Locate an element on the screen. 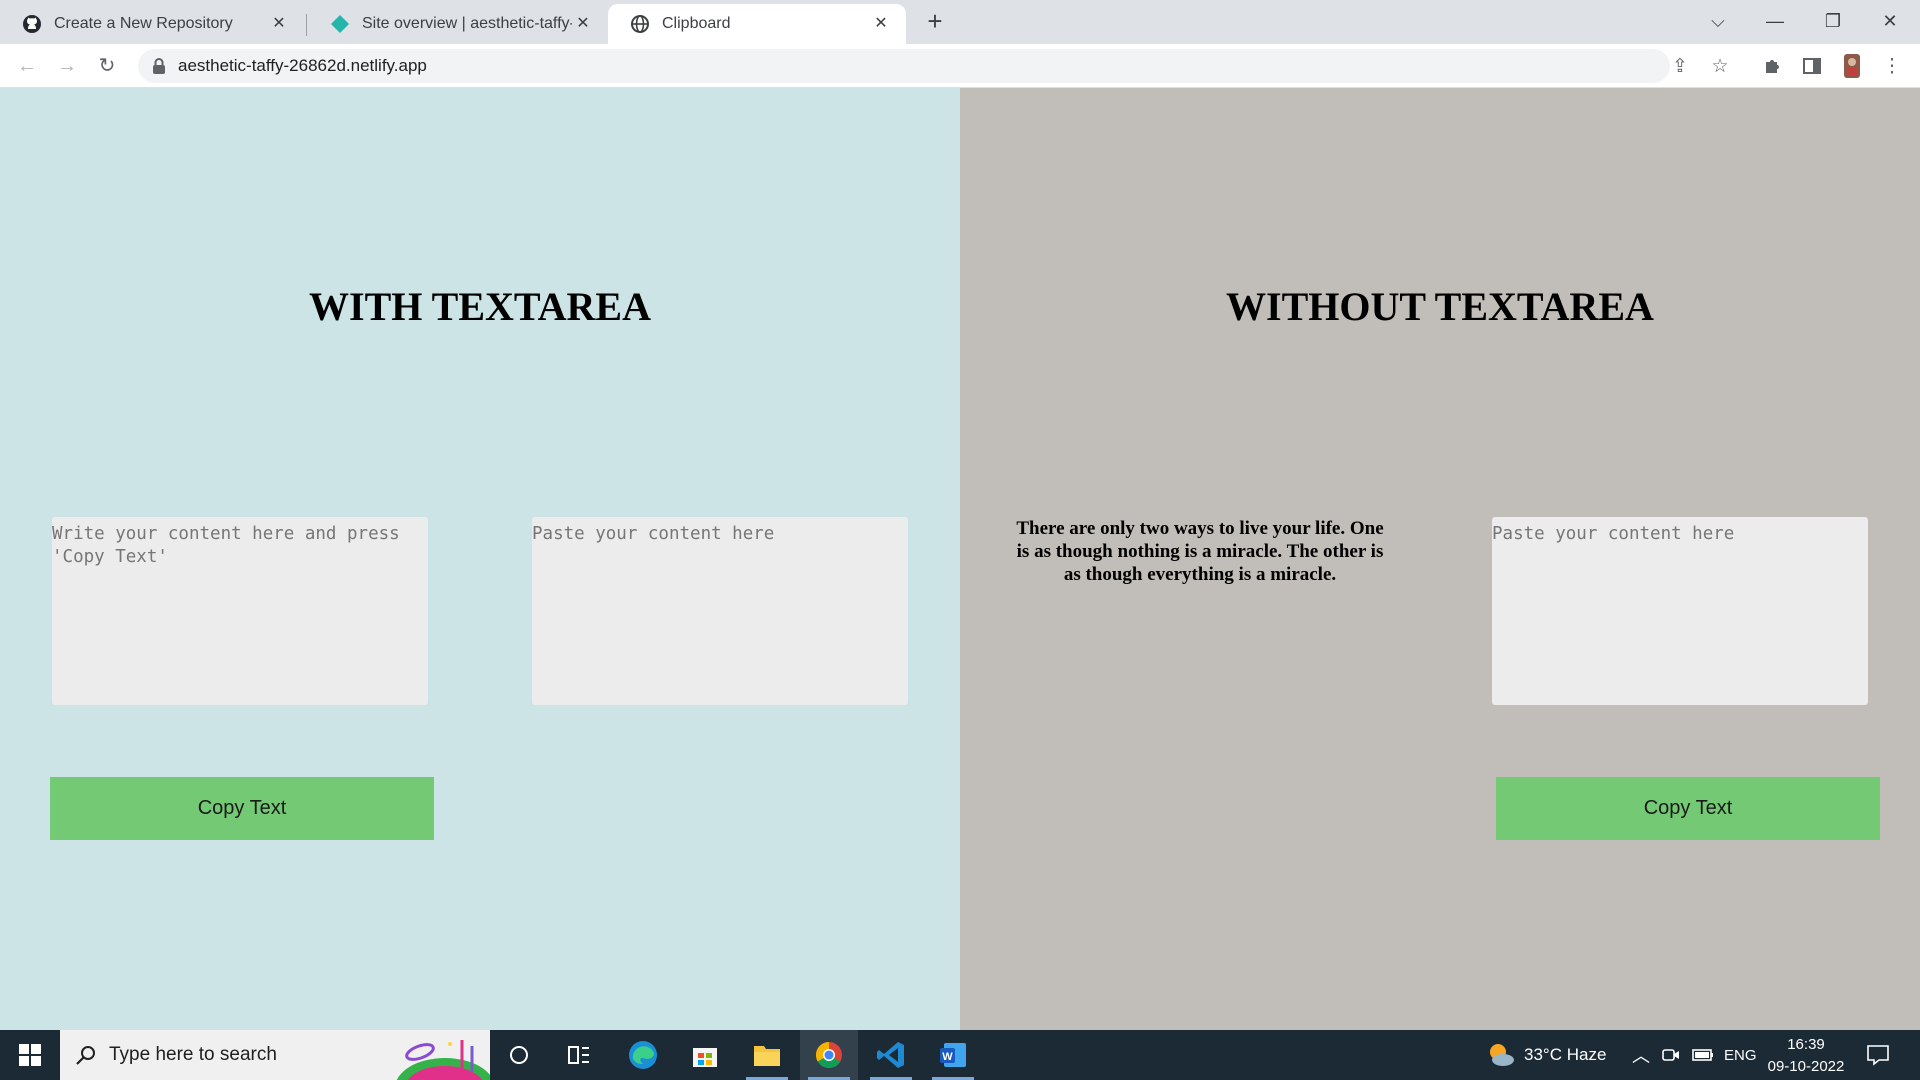 The width and height of the screenshot is (1920, 1080). task-view-icon is located at coordinates (579, 1055).